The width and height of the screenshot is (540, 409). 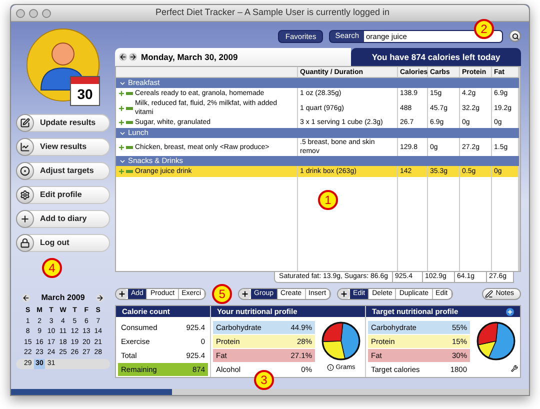 What do you see at coordinates (189, 57) in the screenshot?
I see `date-label: Monday, March 30, 2009` at bounding box center [189, 57].